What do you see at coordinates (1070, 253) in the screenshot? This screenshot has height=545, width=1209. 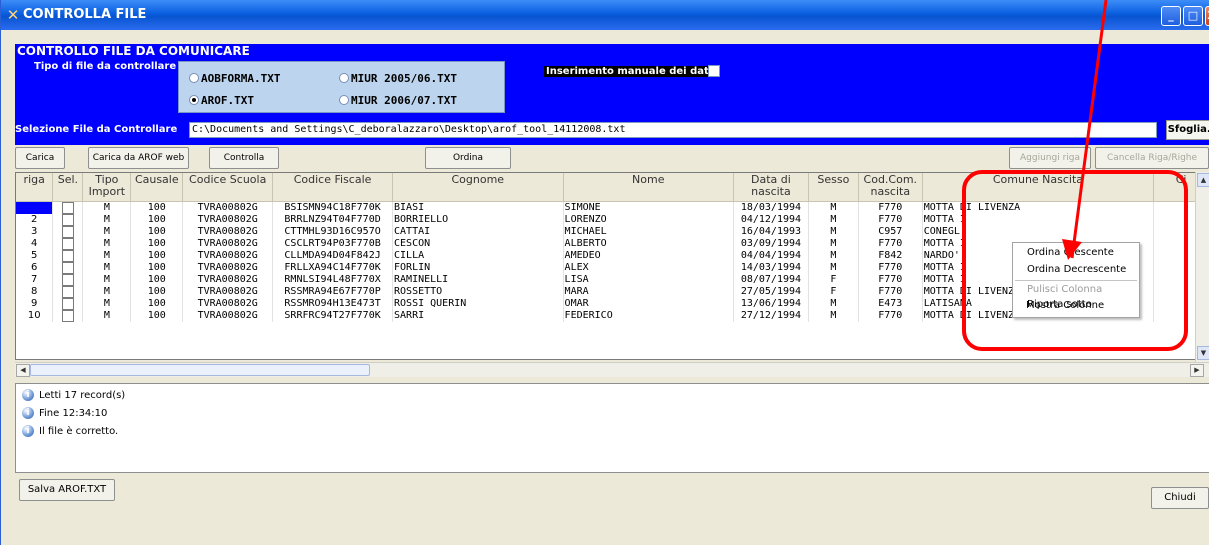 I see `menu-item-sort-ascending: Ordina Crescente` at bounding box center [1070, 253].